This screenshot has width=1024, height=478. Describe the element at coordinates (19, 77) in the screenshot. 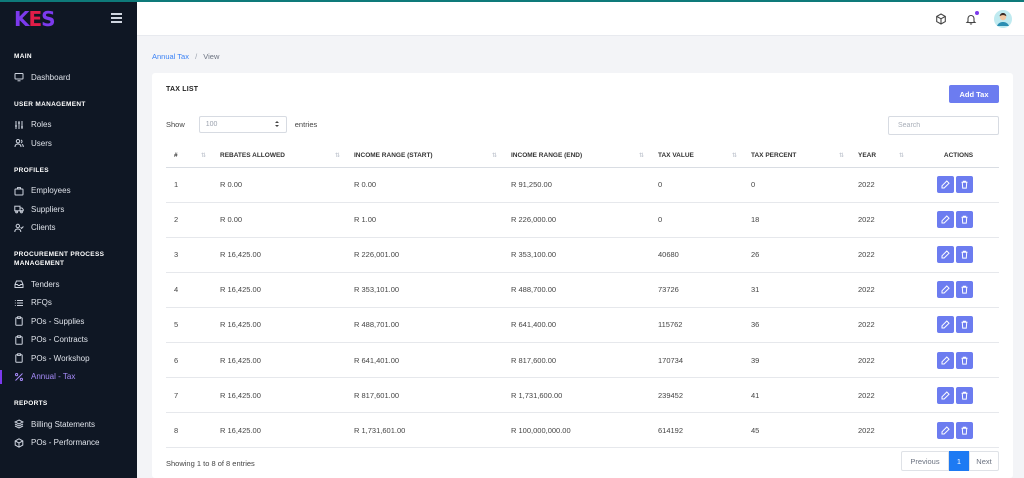

I see `monitor-icon` at that location.